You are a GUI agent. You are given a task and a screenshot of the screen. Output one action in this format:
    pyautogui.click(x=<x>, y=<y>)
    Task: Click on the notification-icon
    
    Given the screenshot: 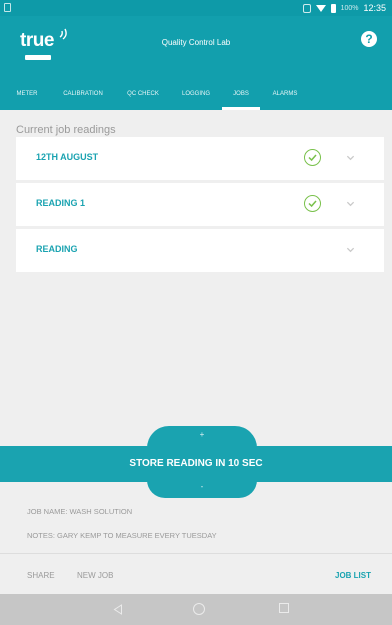 What is the action you would take?
    pyautogui.click(x=7, y=7)
    